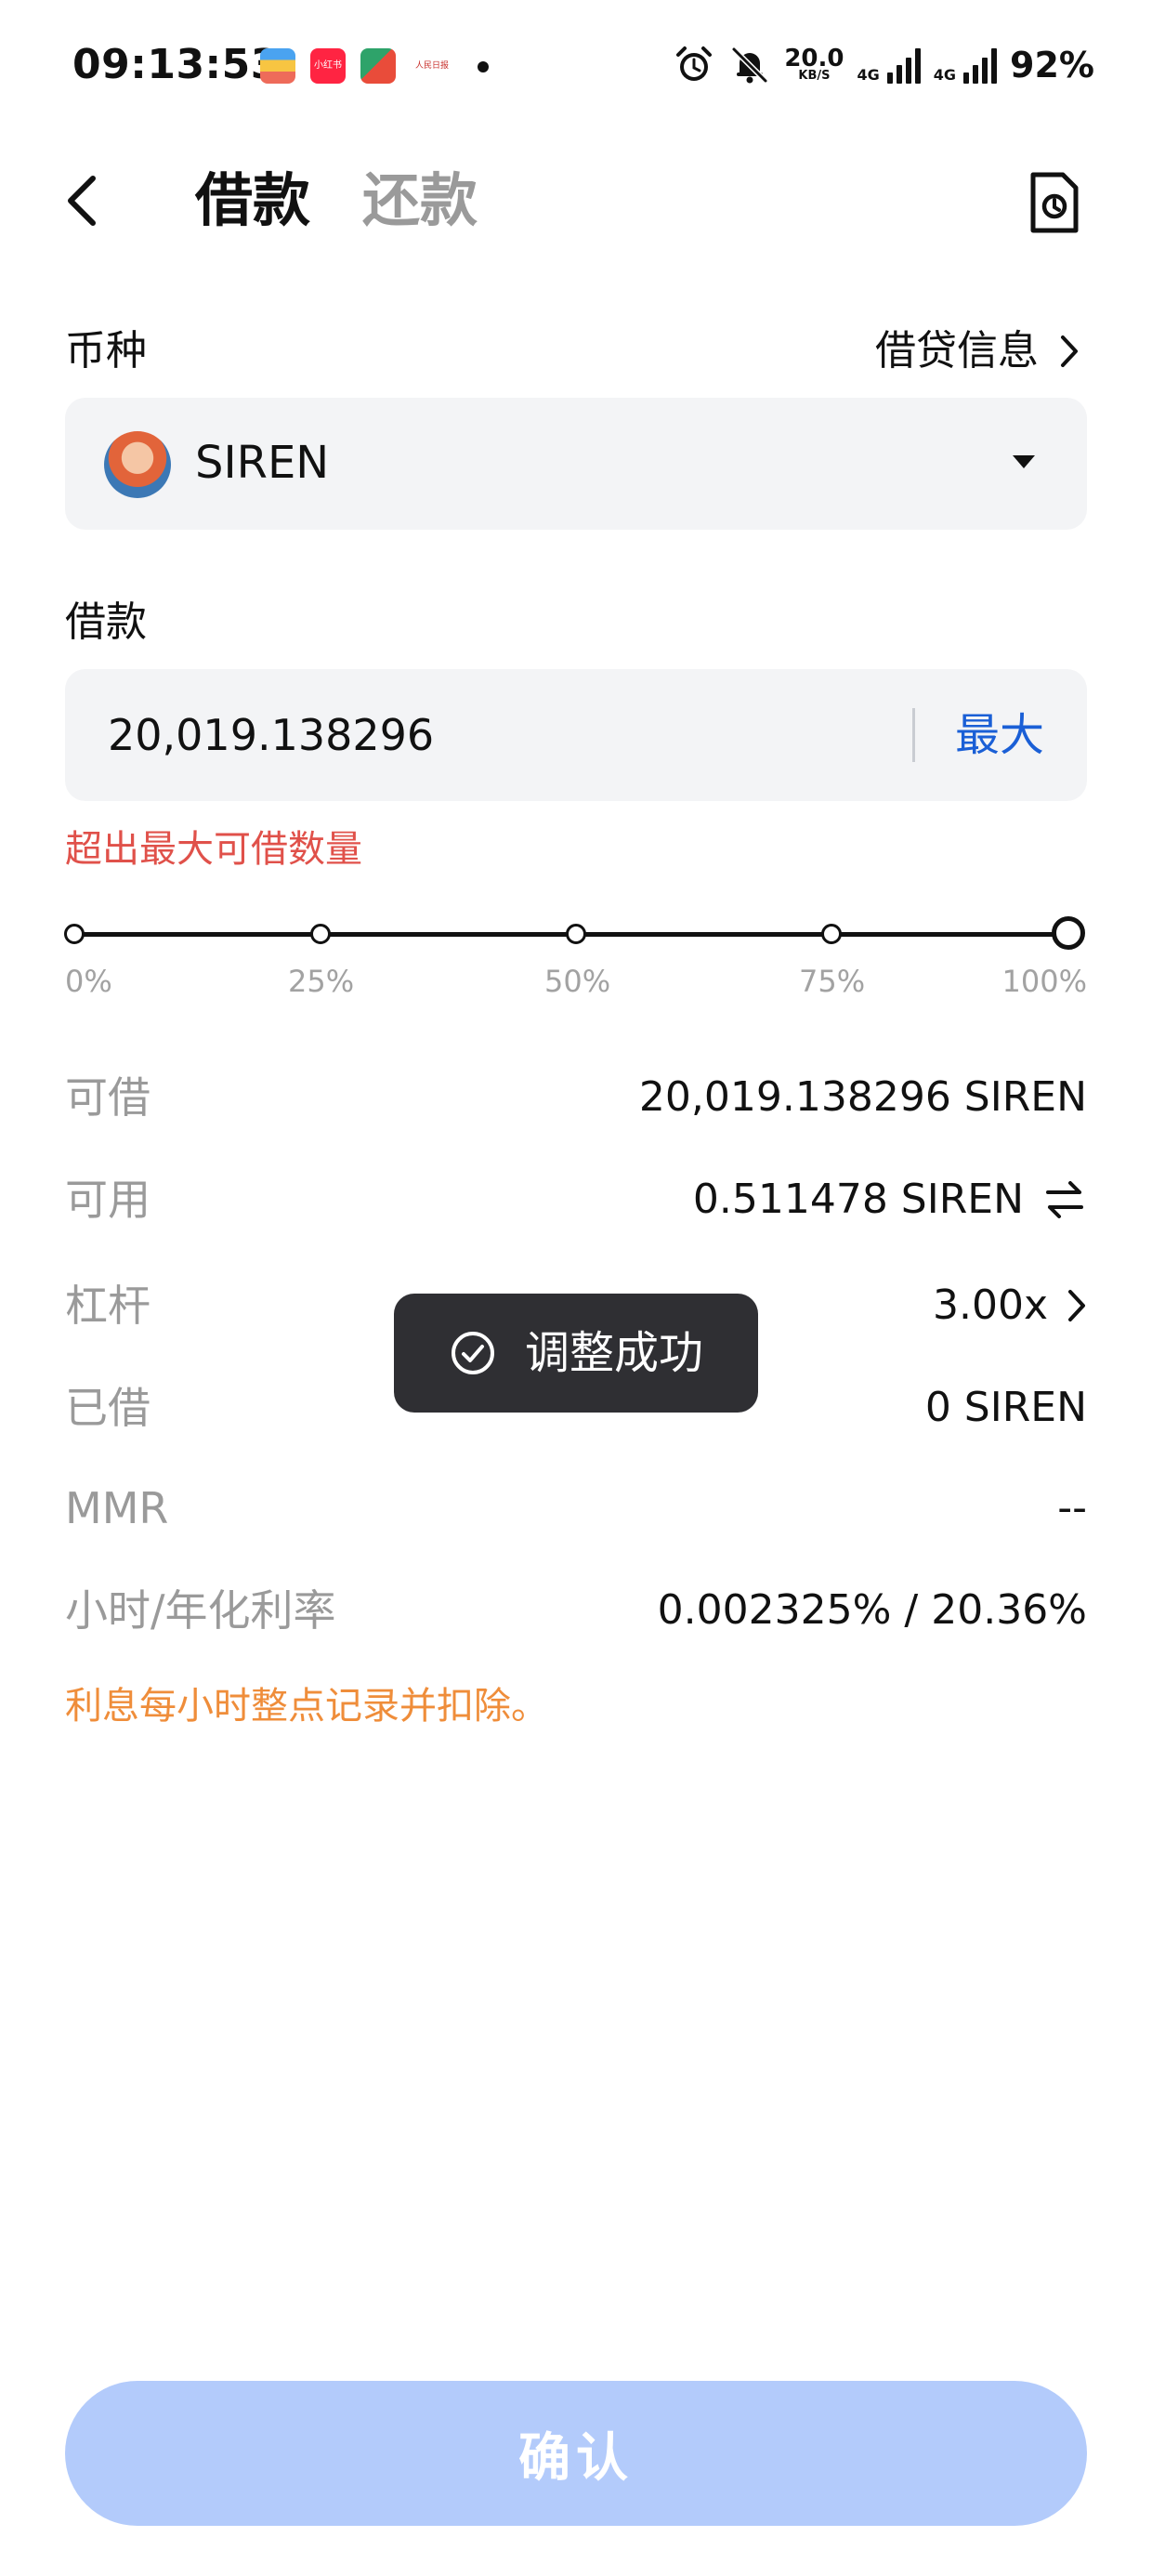  I want to click on borrow-amount-box: 最大, so click(576, 735).